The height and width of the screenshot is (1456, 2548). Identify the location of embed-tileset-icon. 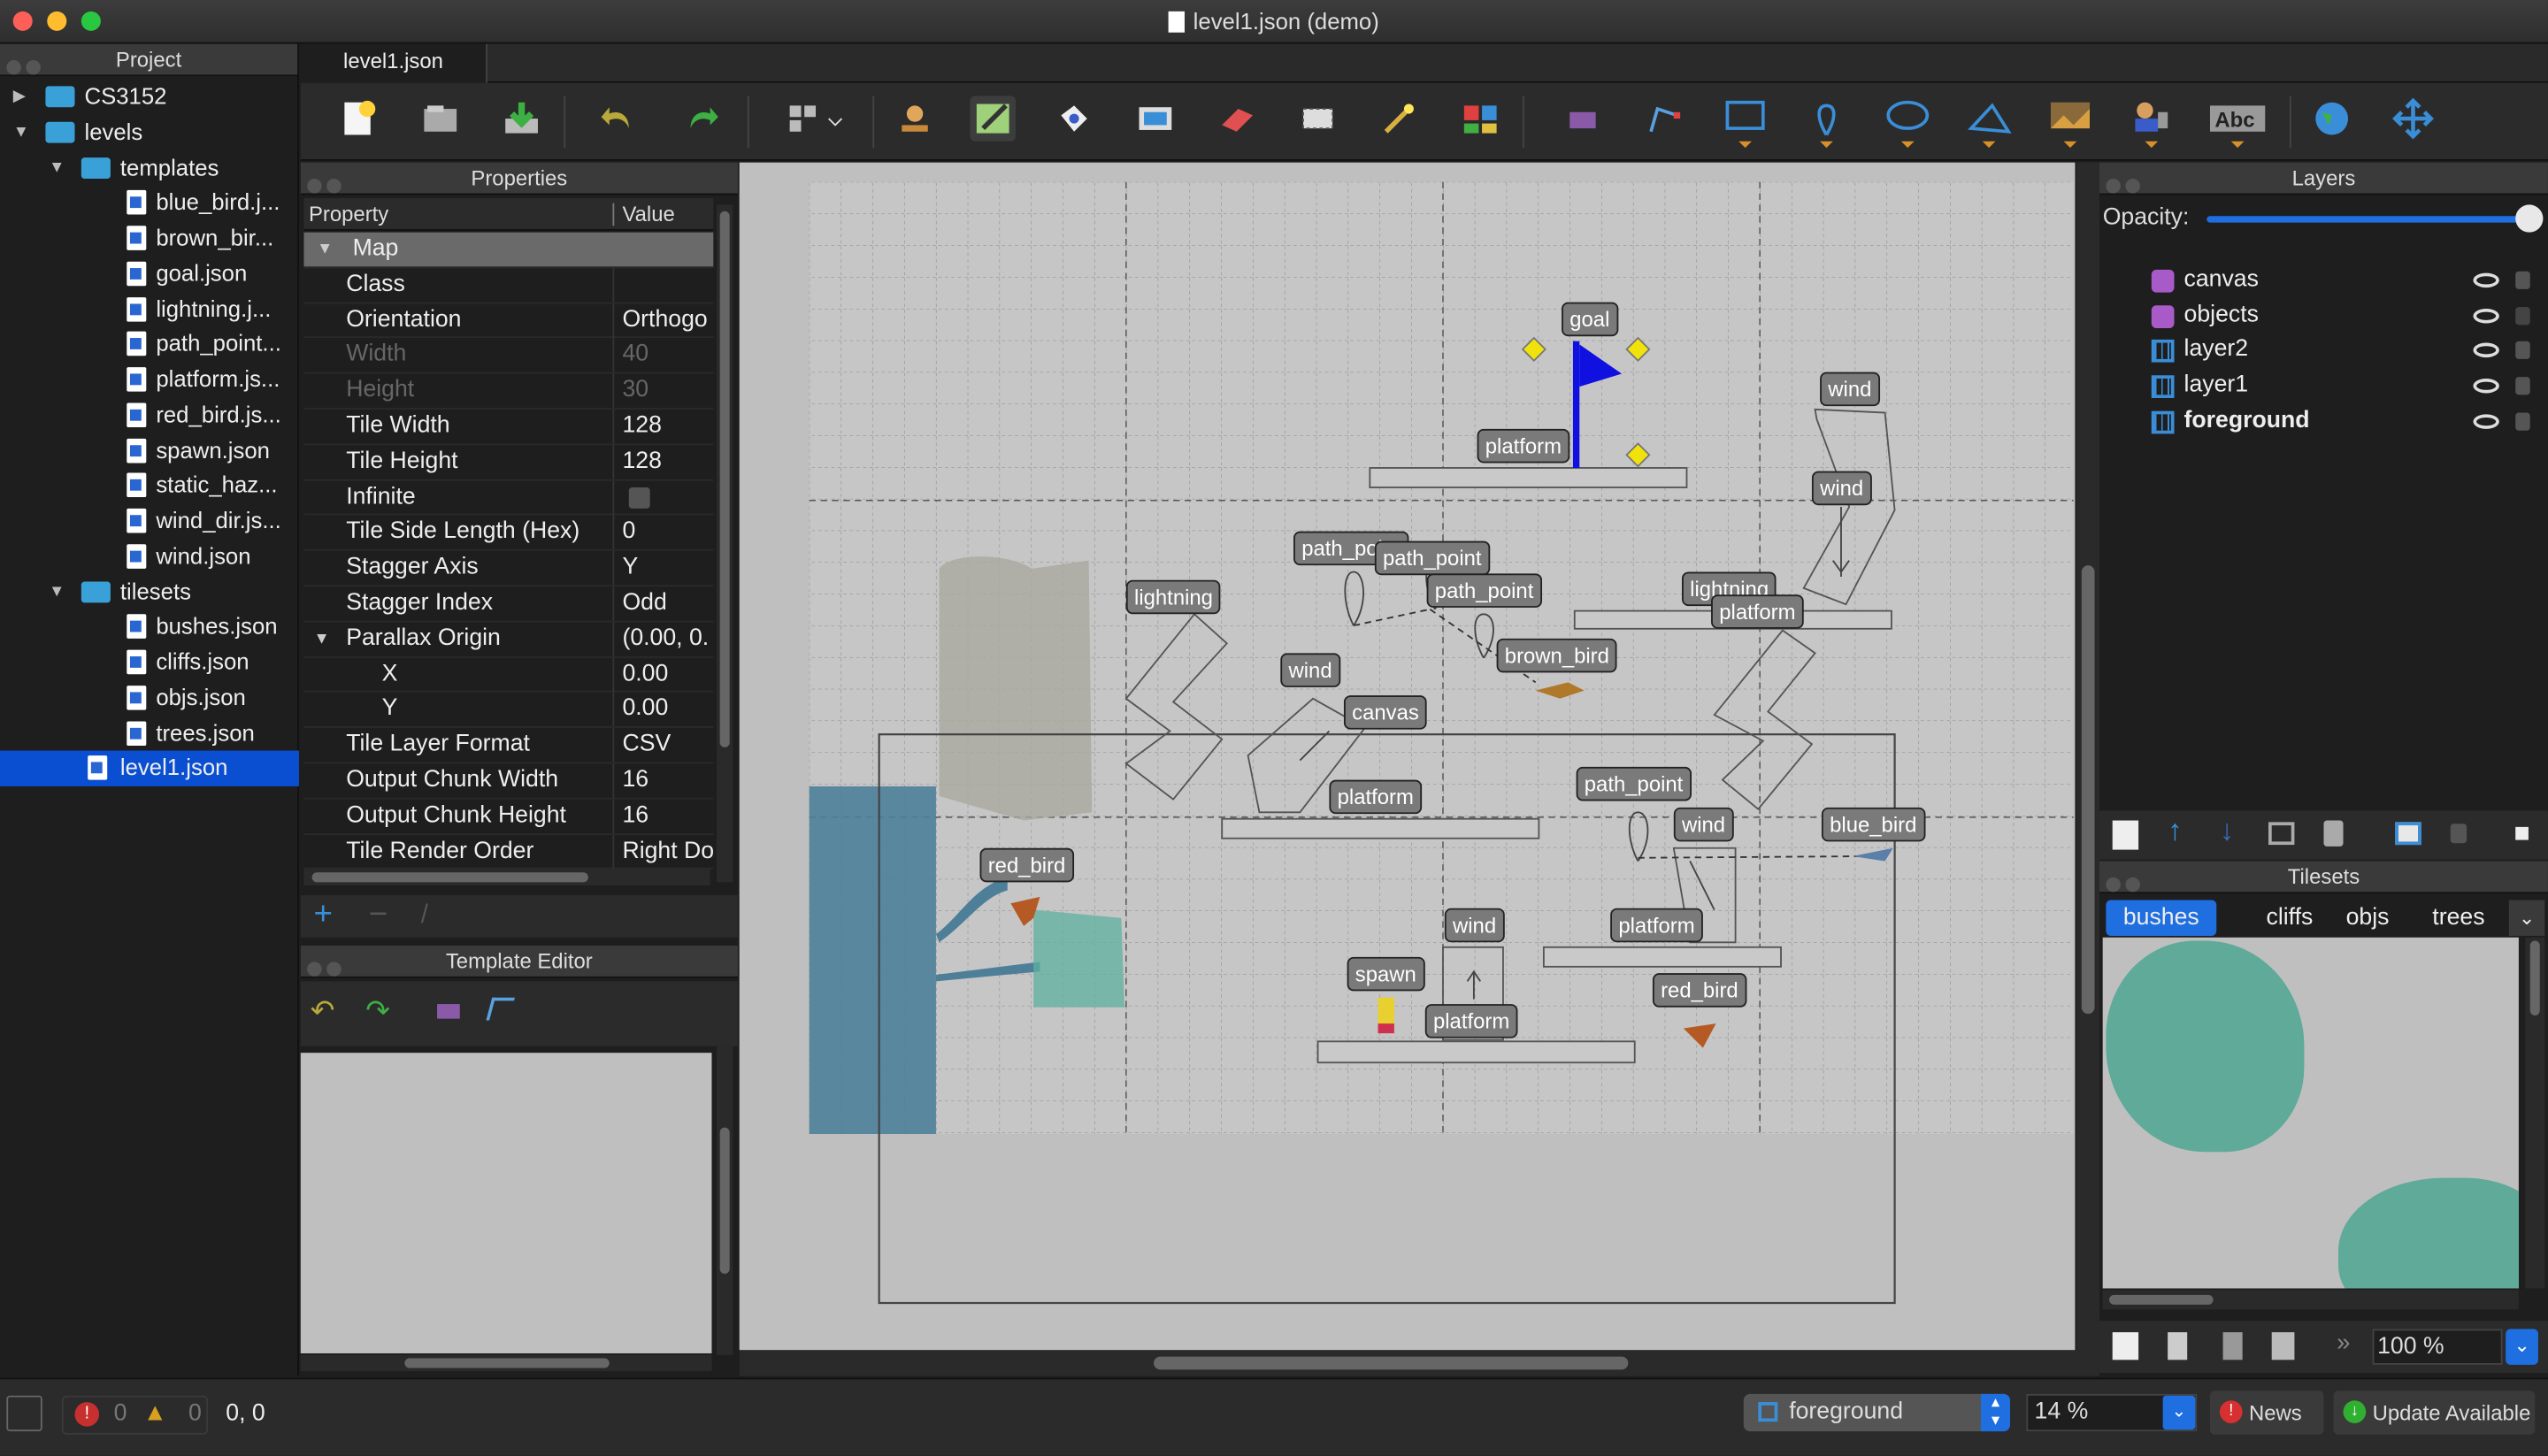
(2178, 1346).